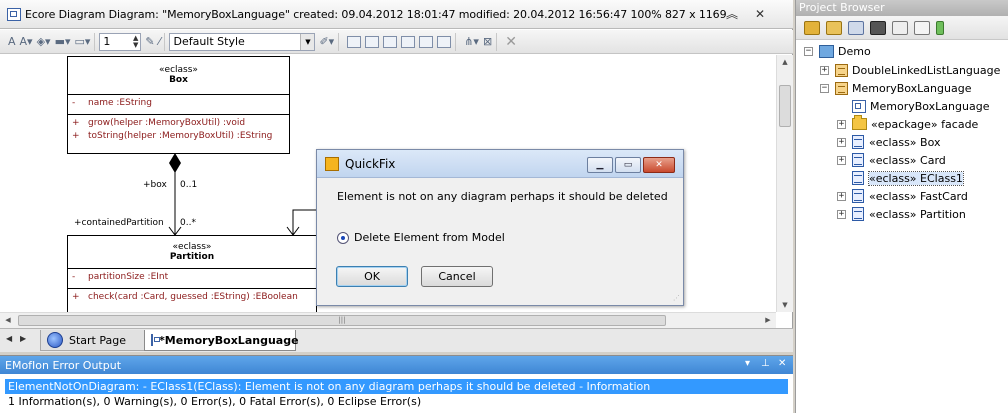 The width and height of the screenshot is (1008, 413). I want to click on align-left-icon, so click(354, 41).